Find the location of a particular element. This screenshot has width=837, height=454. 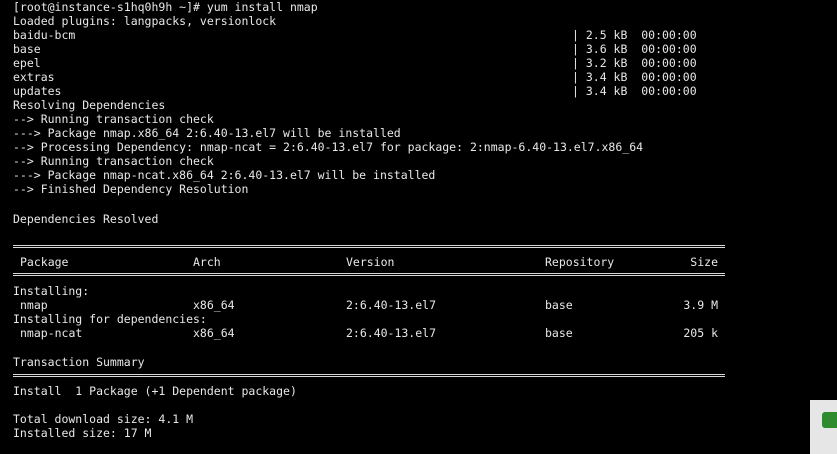

repo-line: epel | 3.2 kB 00:00:00 is located at coordinates (363, 63).